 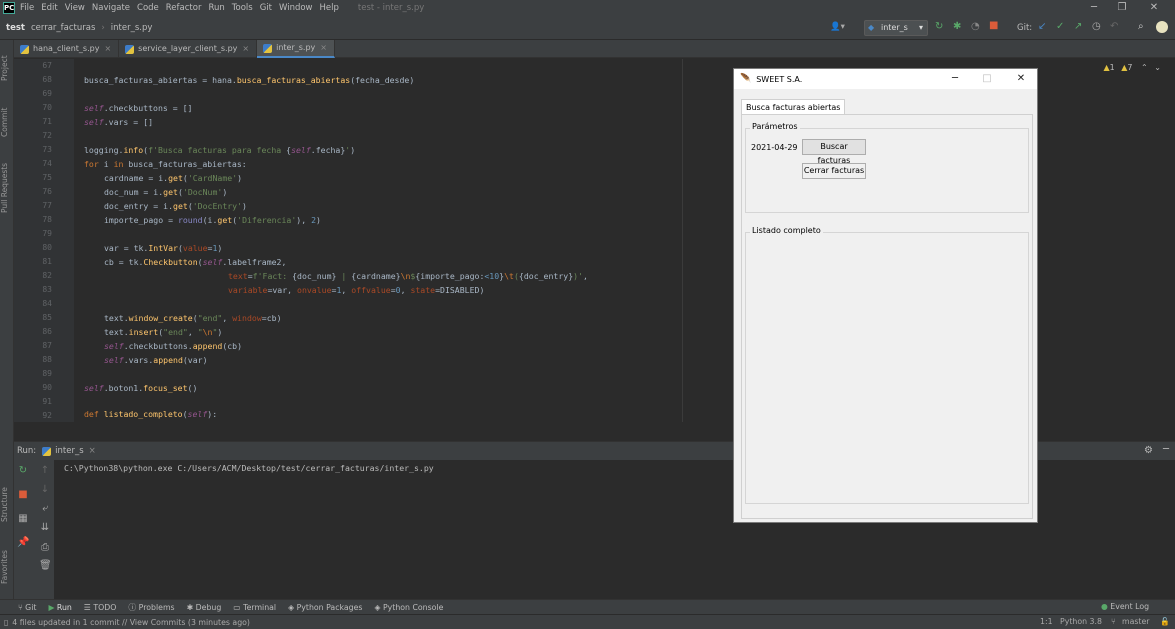 What do you see at coordinates (45, 490) in the screenshot?
I see `down-icon: ↓` at bounding box center [45, 490].